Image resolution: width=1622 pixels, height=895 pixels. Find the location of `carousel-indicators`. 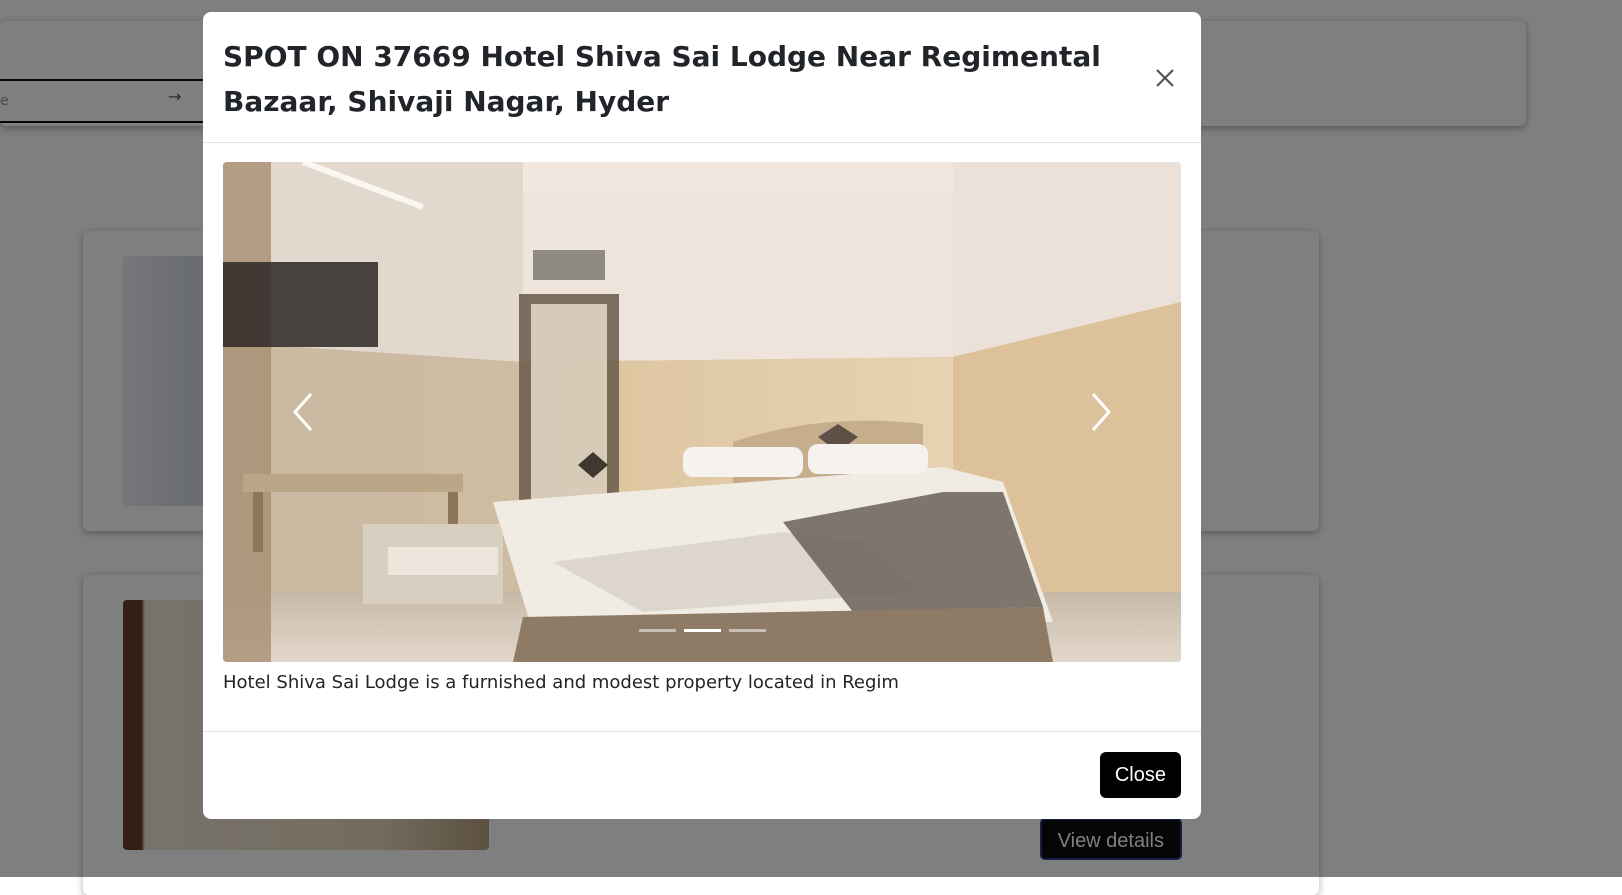

carousel-indicators is located at coordinates (702, 630).